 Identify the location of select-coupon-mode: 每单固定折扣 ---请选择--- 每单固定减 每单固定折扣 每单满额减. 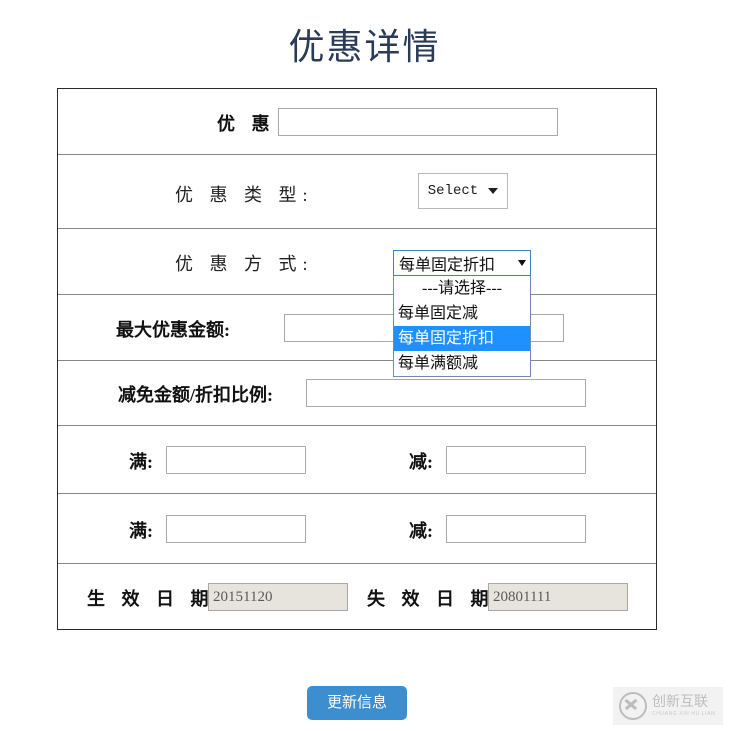
(462, 313).